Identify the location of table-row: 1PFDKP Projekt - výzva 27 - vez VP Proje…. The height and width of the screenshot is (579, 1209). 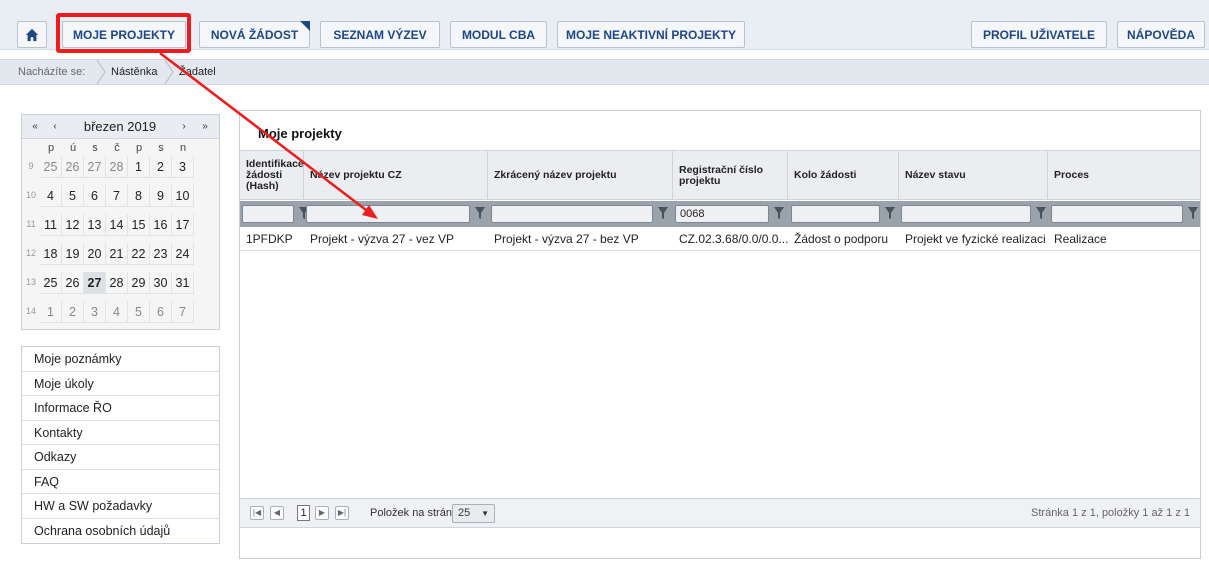
(720, 239).